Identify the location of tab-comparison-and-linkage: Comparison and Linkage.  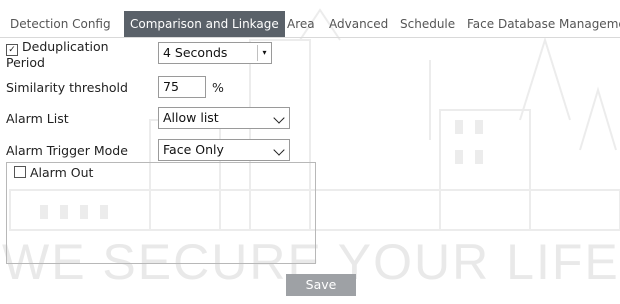
(204, 24).